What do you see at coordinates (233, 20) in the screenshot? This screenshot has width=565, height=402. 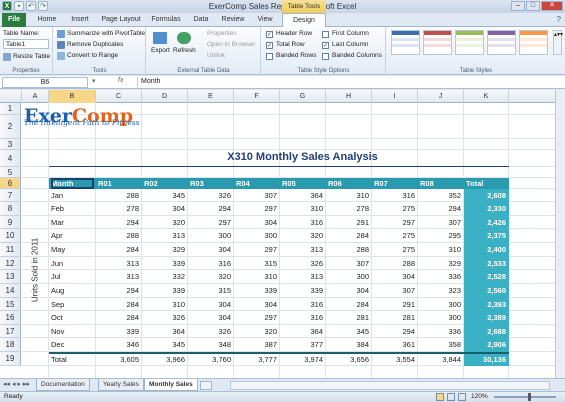 I see `tab-review: Review` at bounding box center [233, 20].